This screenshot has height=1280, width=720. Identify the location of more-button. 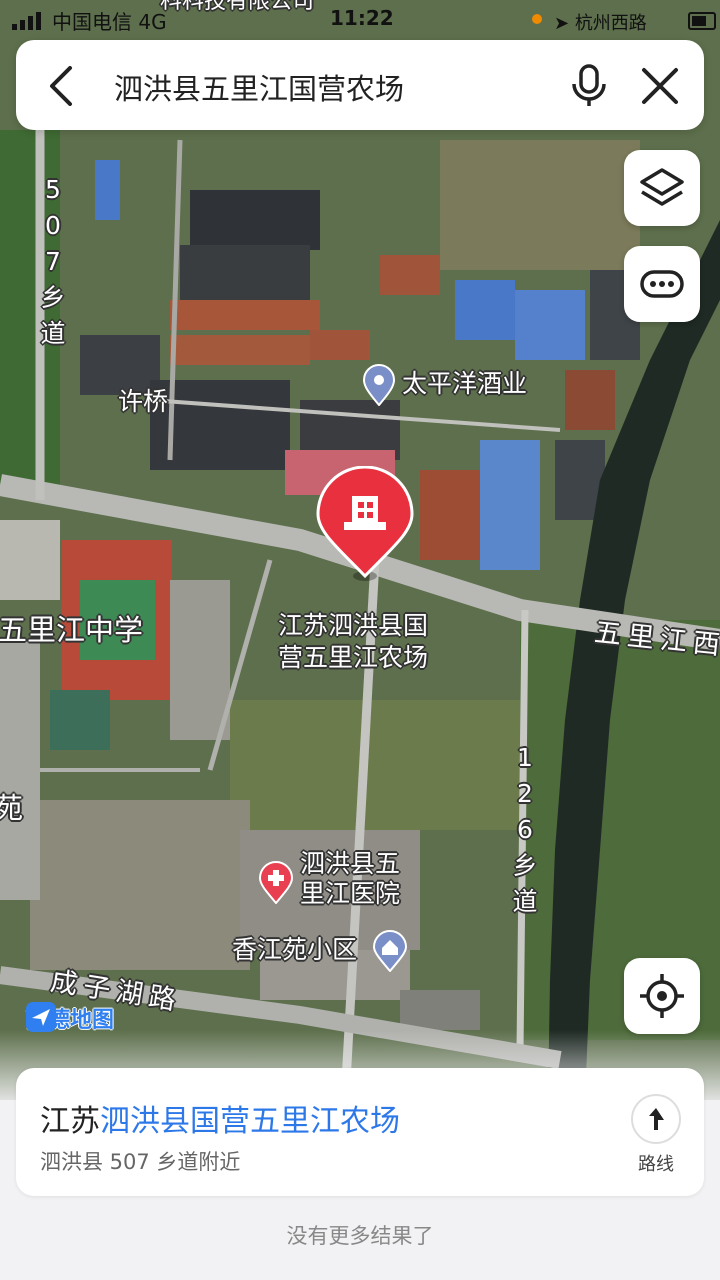
(662, 284).